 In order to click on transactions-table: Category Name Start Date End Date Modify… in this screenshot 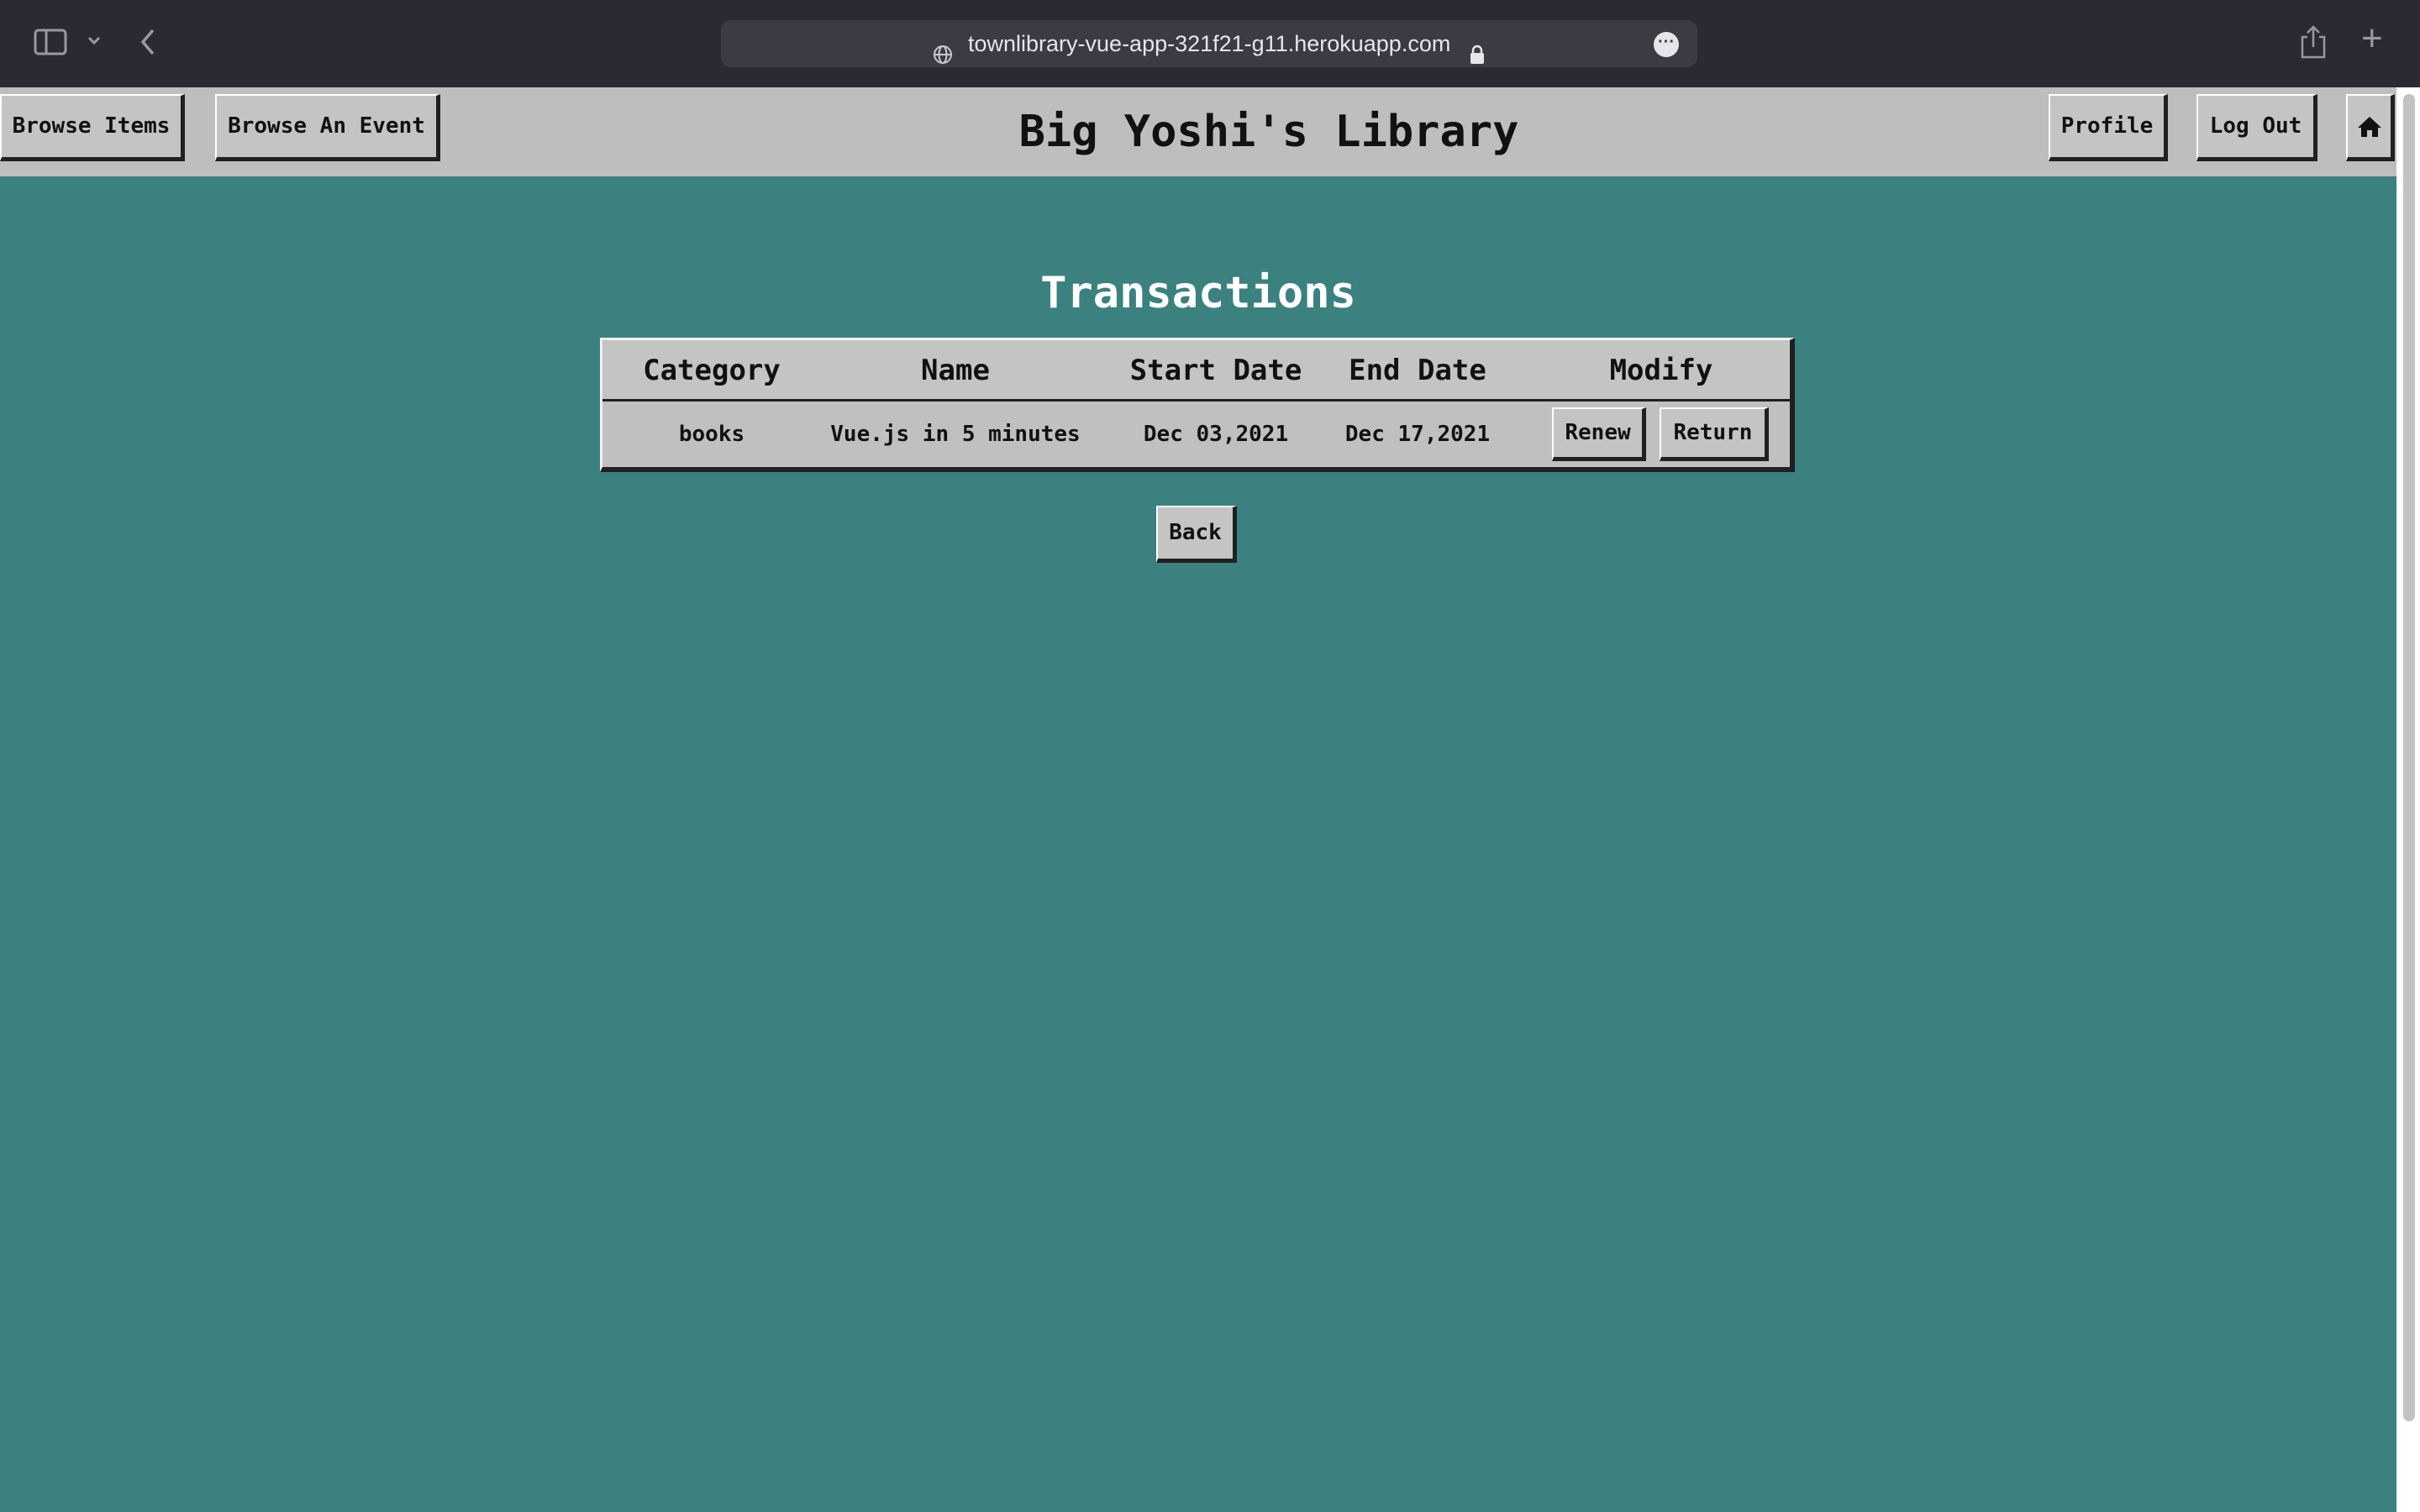, I will do `click(1197, 405)`.